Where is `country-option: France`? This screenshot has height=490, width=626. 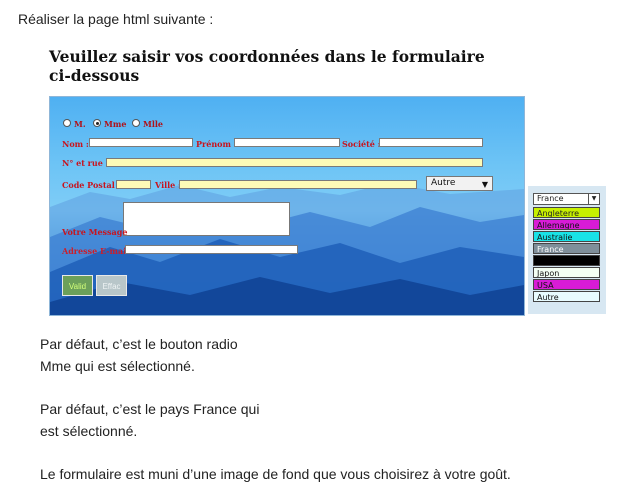
country-option: France is located at coordinates (566, 248).